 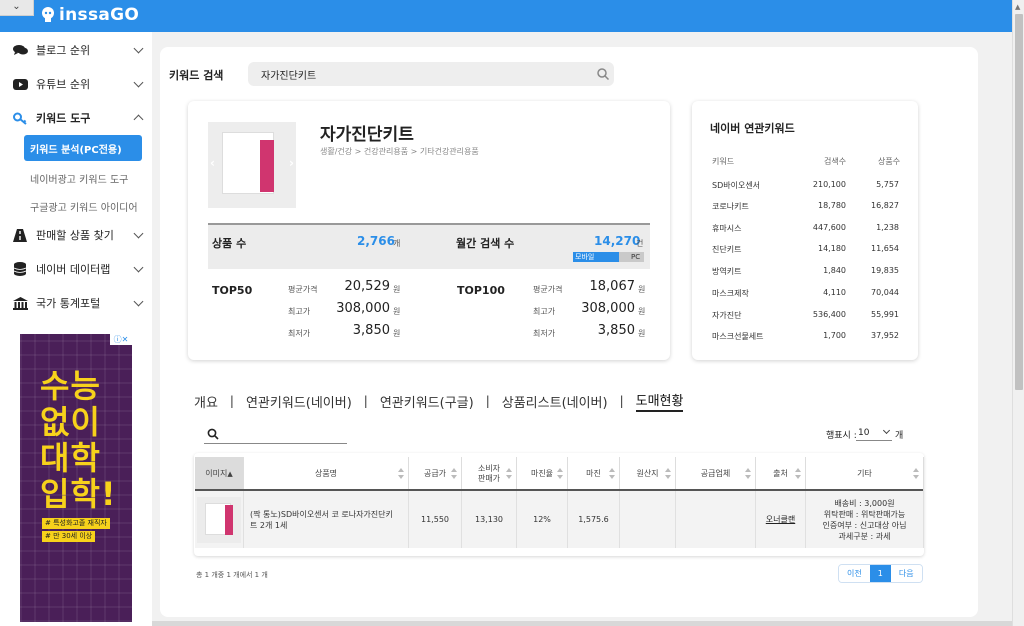 I want to click on keyword-search-input, so click(x=431, y=74).